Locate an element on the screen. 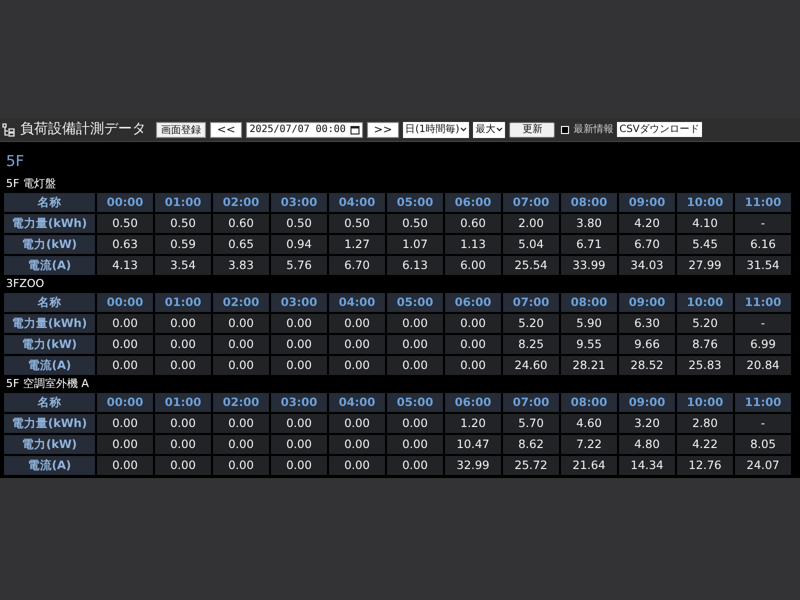 Image resolution: width=800 pixels, height=600 pixels. table-cell: 32.99 is located at coordinates (473, 465).